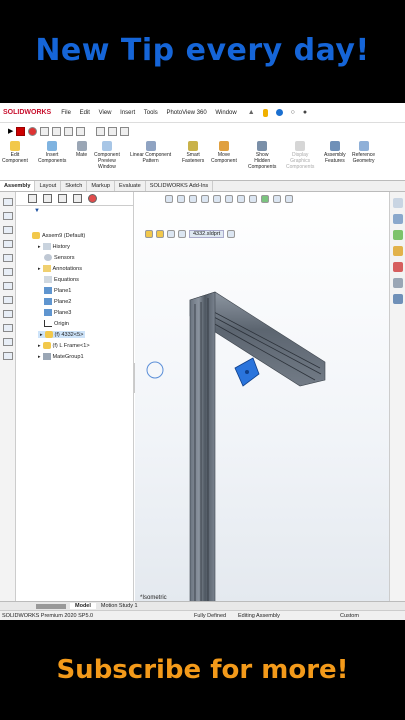  I want to click on dimxpert-tab-icon, so click(77, 198).